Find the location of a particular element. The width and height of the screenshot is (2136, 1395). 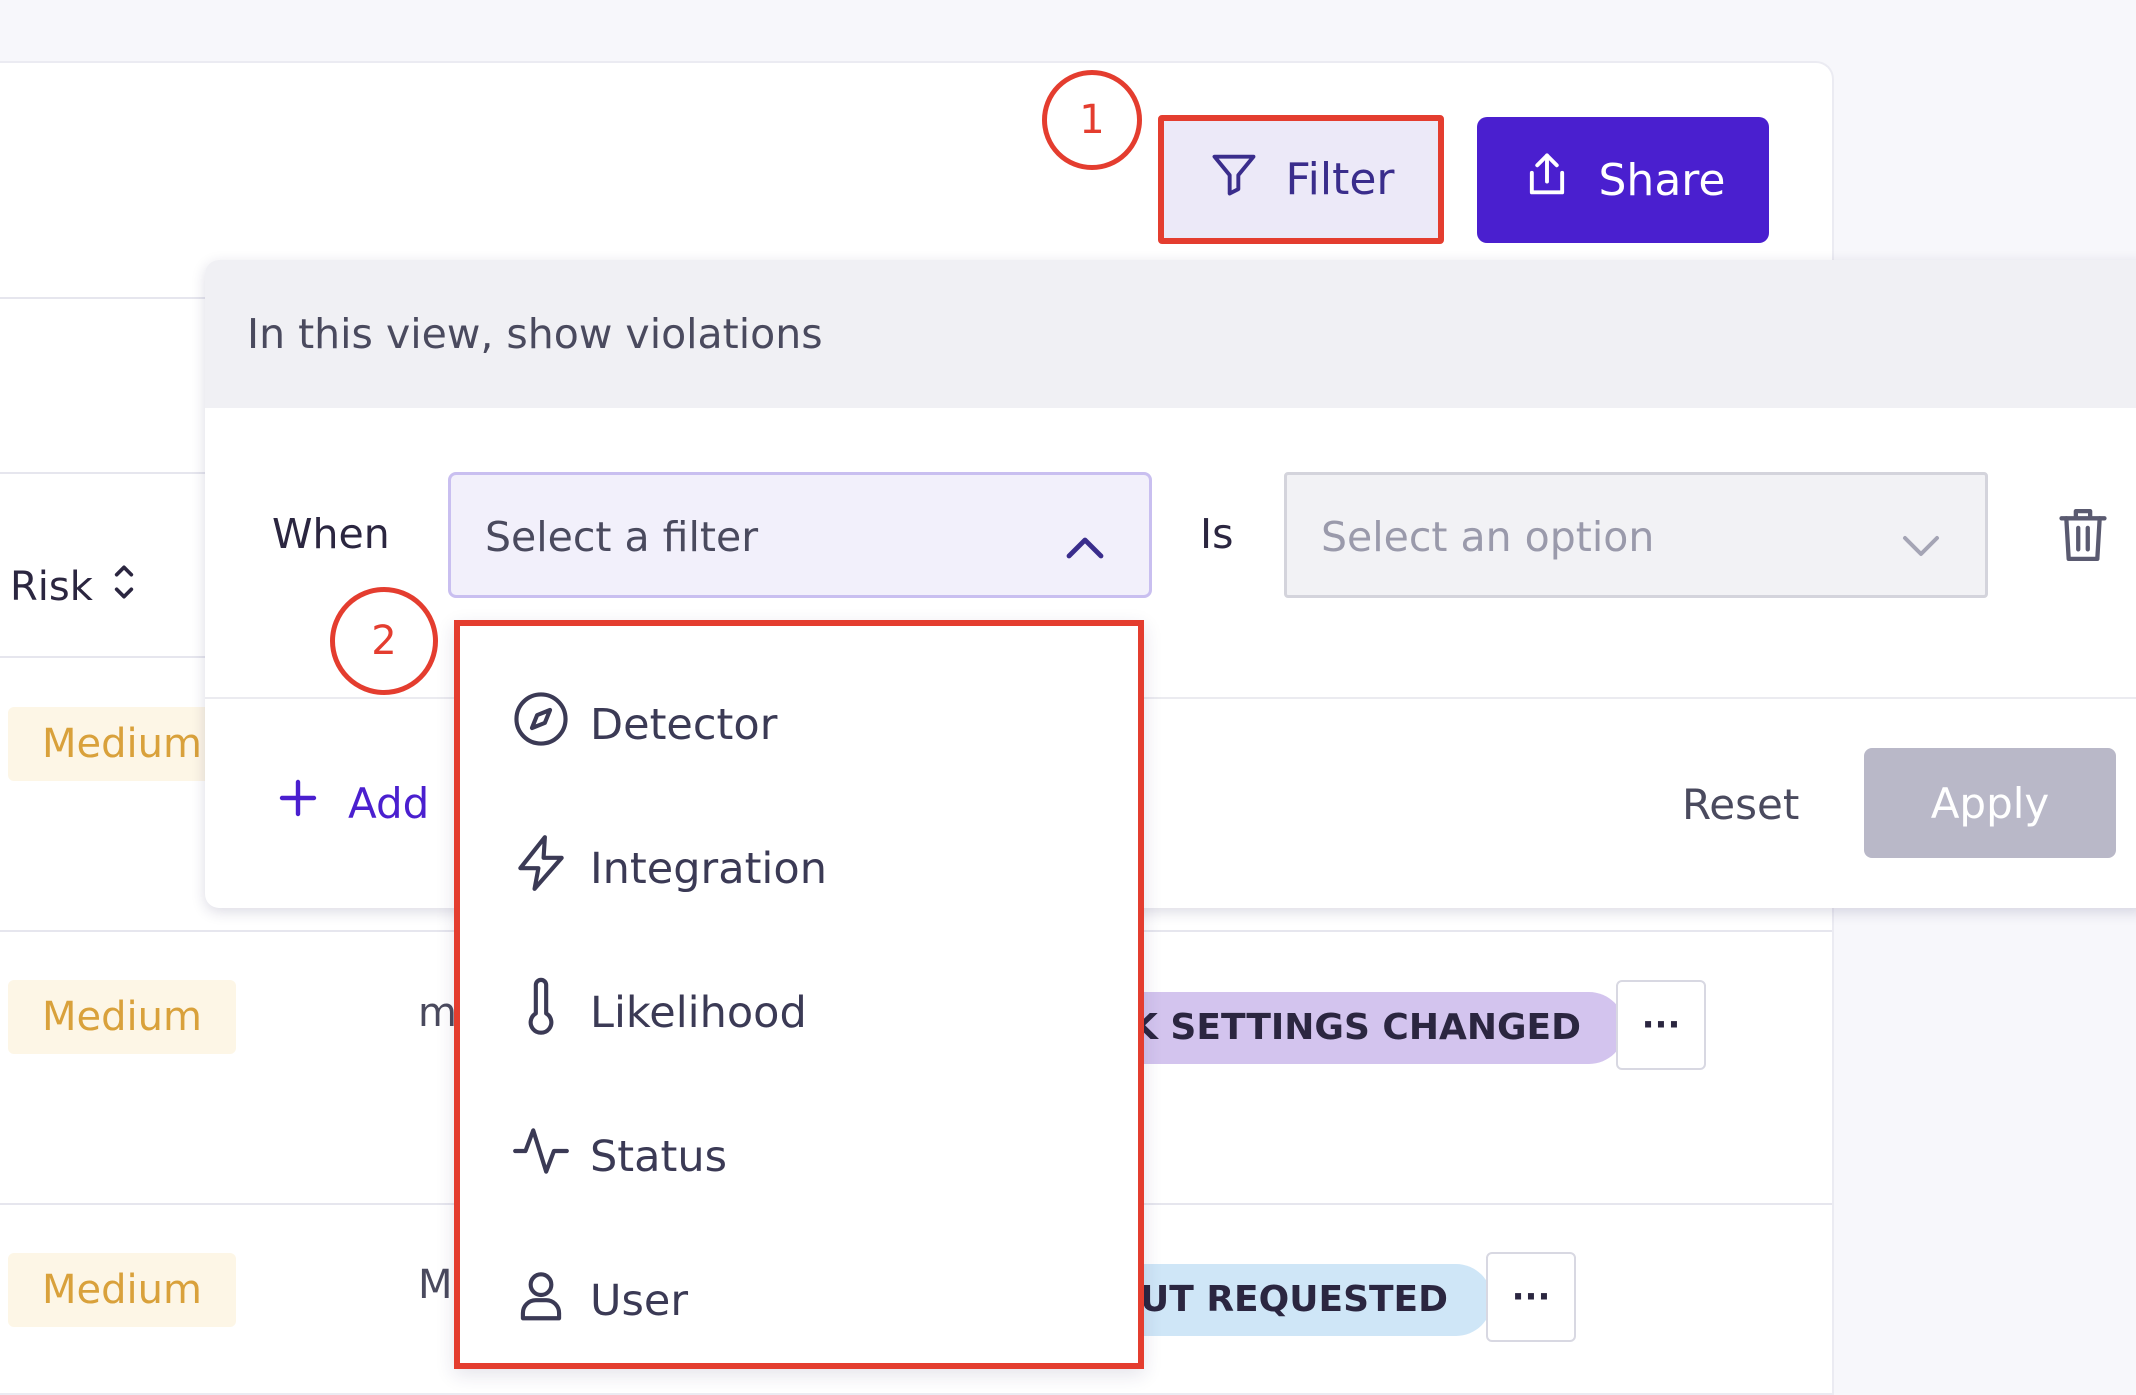

dropdown-item-likelihood: Likelihood is located at coordinates (658, 1012).